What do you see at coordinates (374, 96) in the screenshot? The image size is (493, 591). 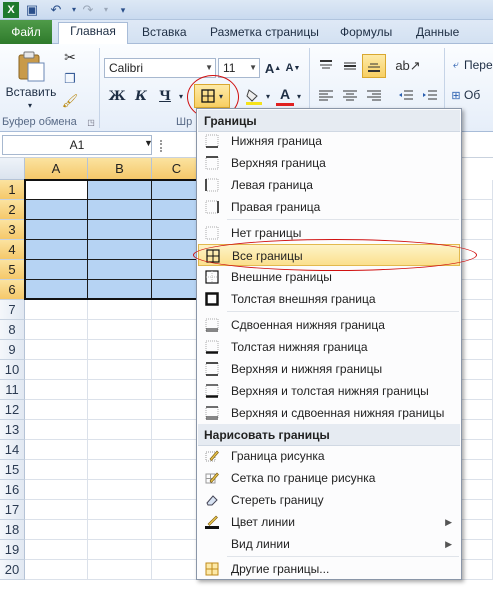 I see `align-right-icon` at bounding box center [374, 96].